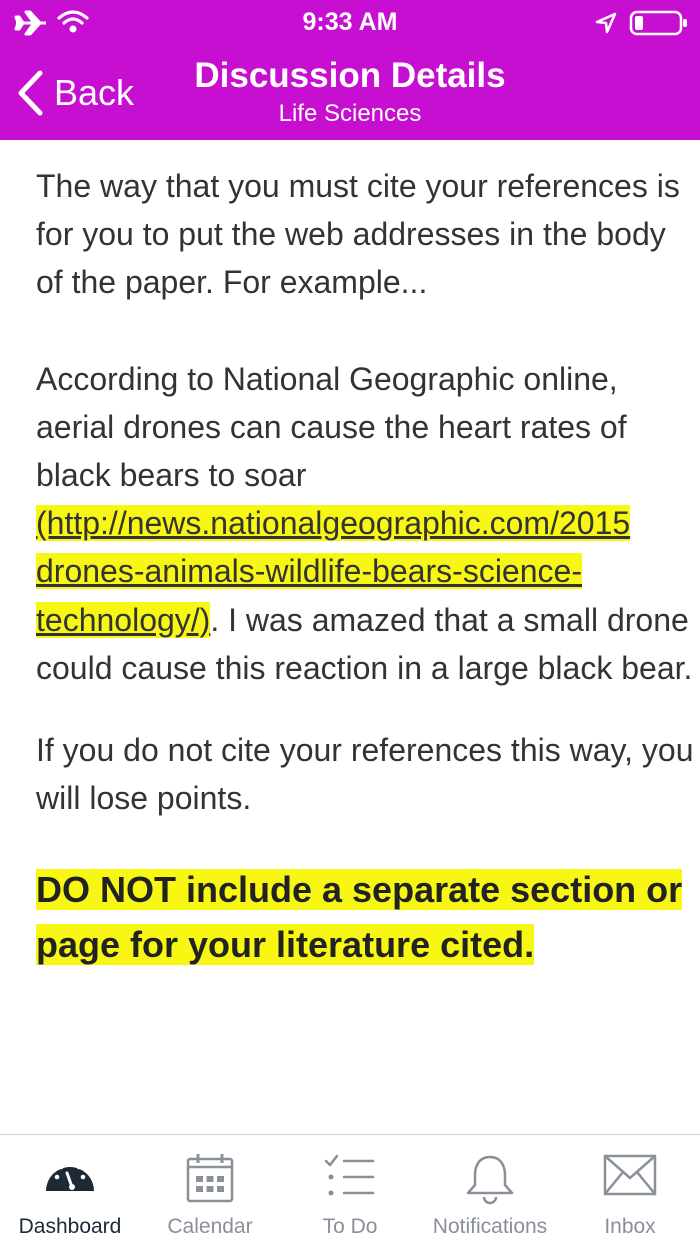  I want to click on tab-todo: To Do, so click(350, 1189).